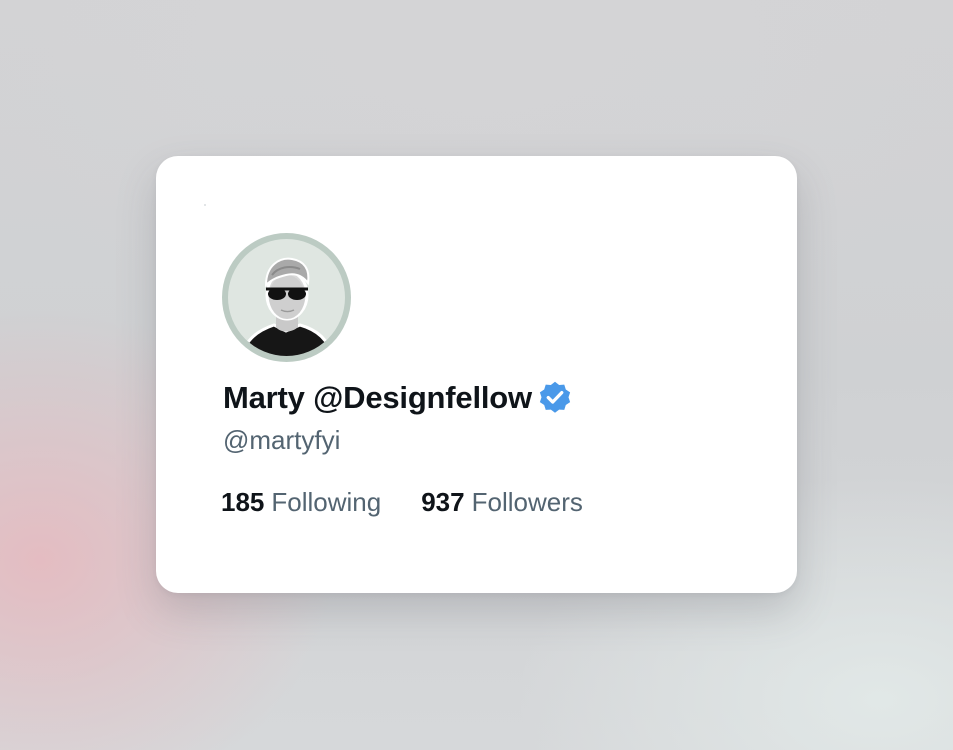 The image size is (953, 750). I want to click on avatar, so click(286, 297).